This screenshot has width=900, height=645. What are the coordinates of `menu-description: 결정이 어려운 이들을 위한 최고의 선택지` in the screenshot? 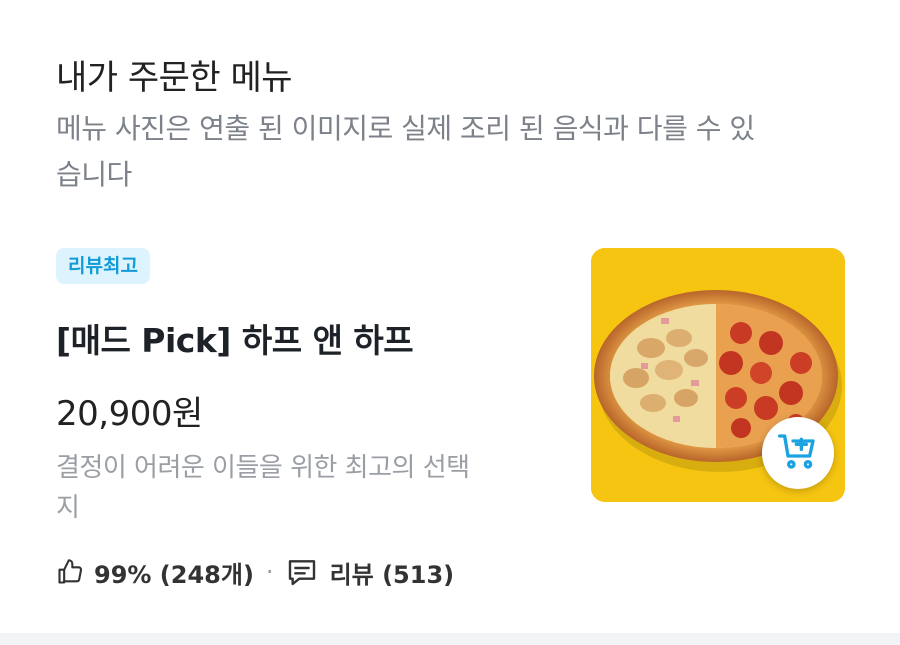 It's located at (263, 488).